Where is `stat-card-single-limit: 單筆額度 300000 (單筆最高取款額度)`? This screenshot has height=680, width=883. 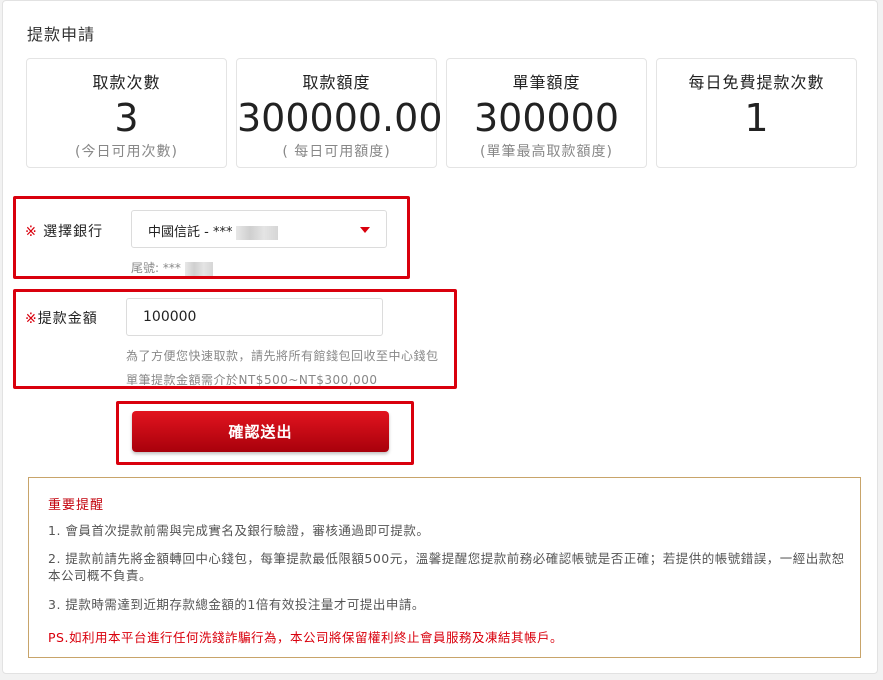
stat-card-single-limit: 單筆額度 300000 (單筆最高取款額度) is located at coordinates (546, 113).